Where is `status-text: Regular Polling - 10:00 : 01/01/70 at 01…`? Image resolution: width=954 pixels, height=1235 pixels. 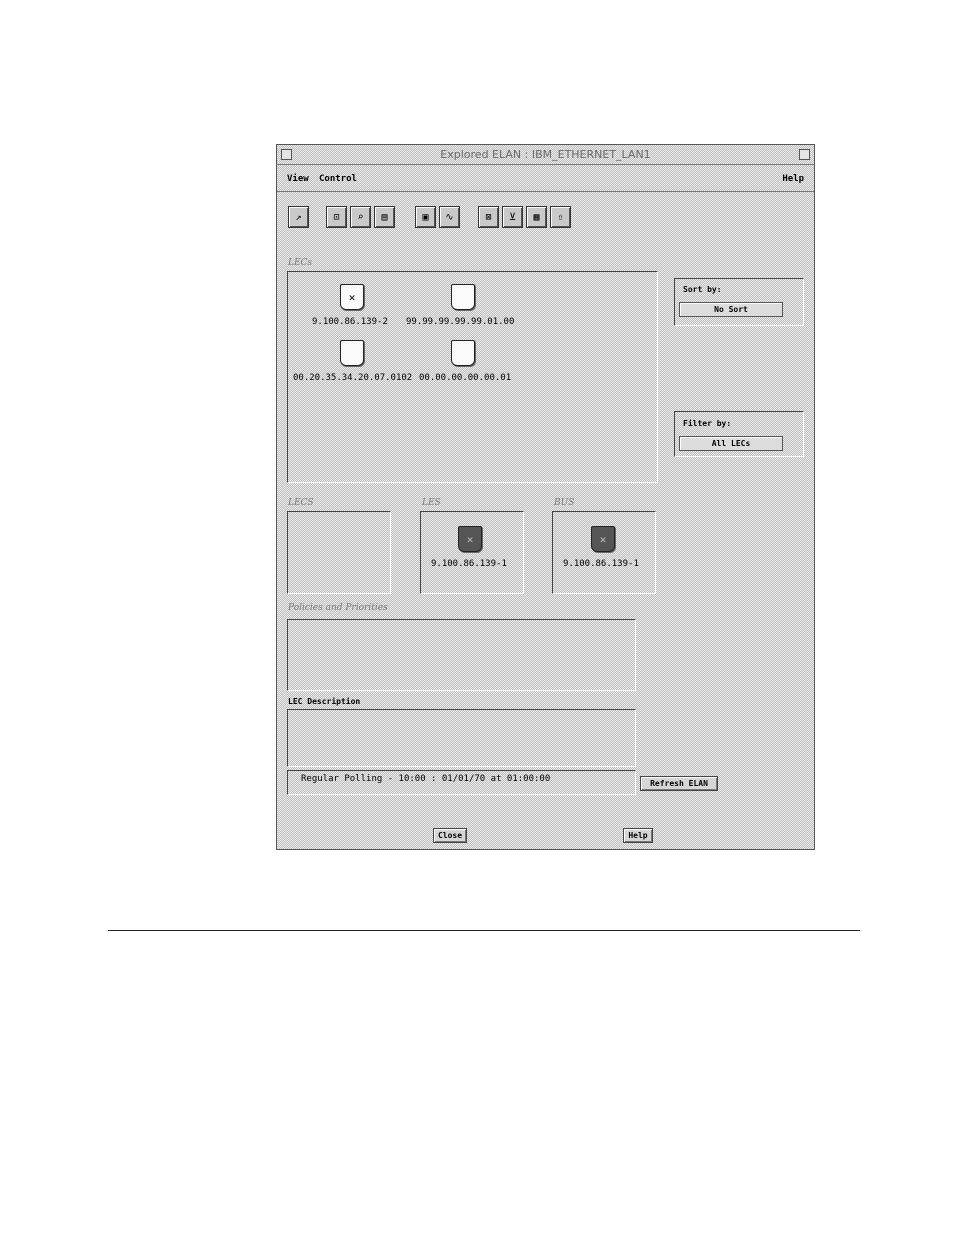
status-text: Regular Polling - 10:00 : 01/01/70 at 01… is located at coordinates (426, 779).